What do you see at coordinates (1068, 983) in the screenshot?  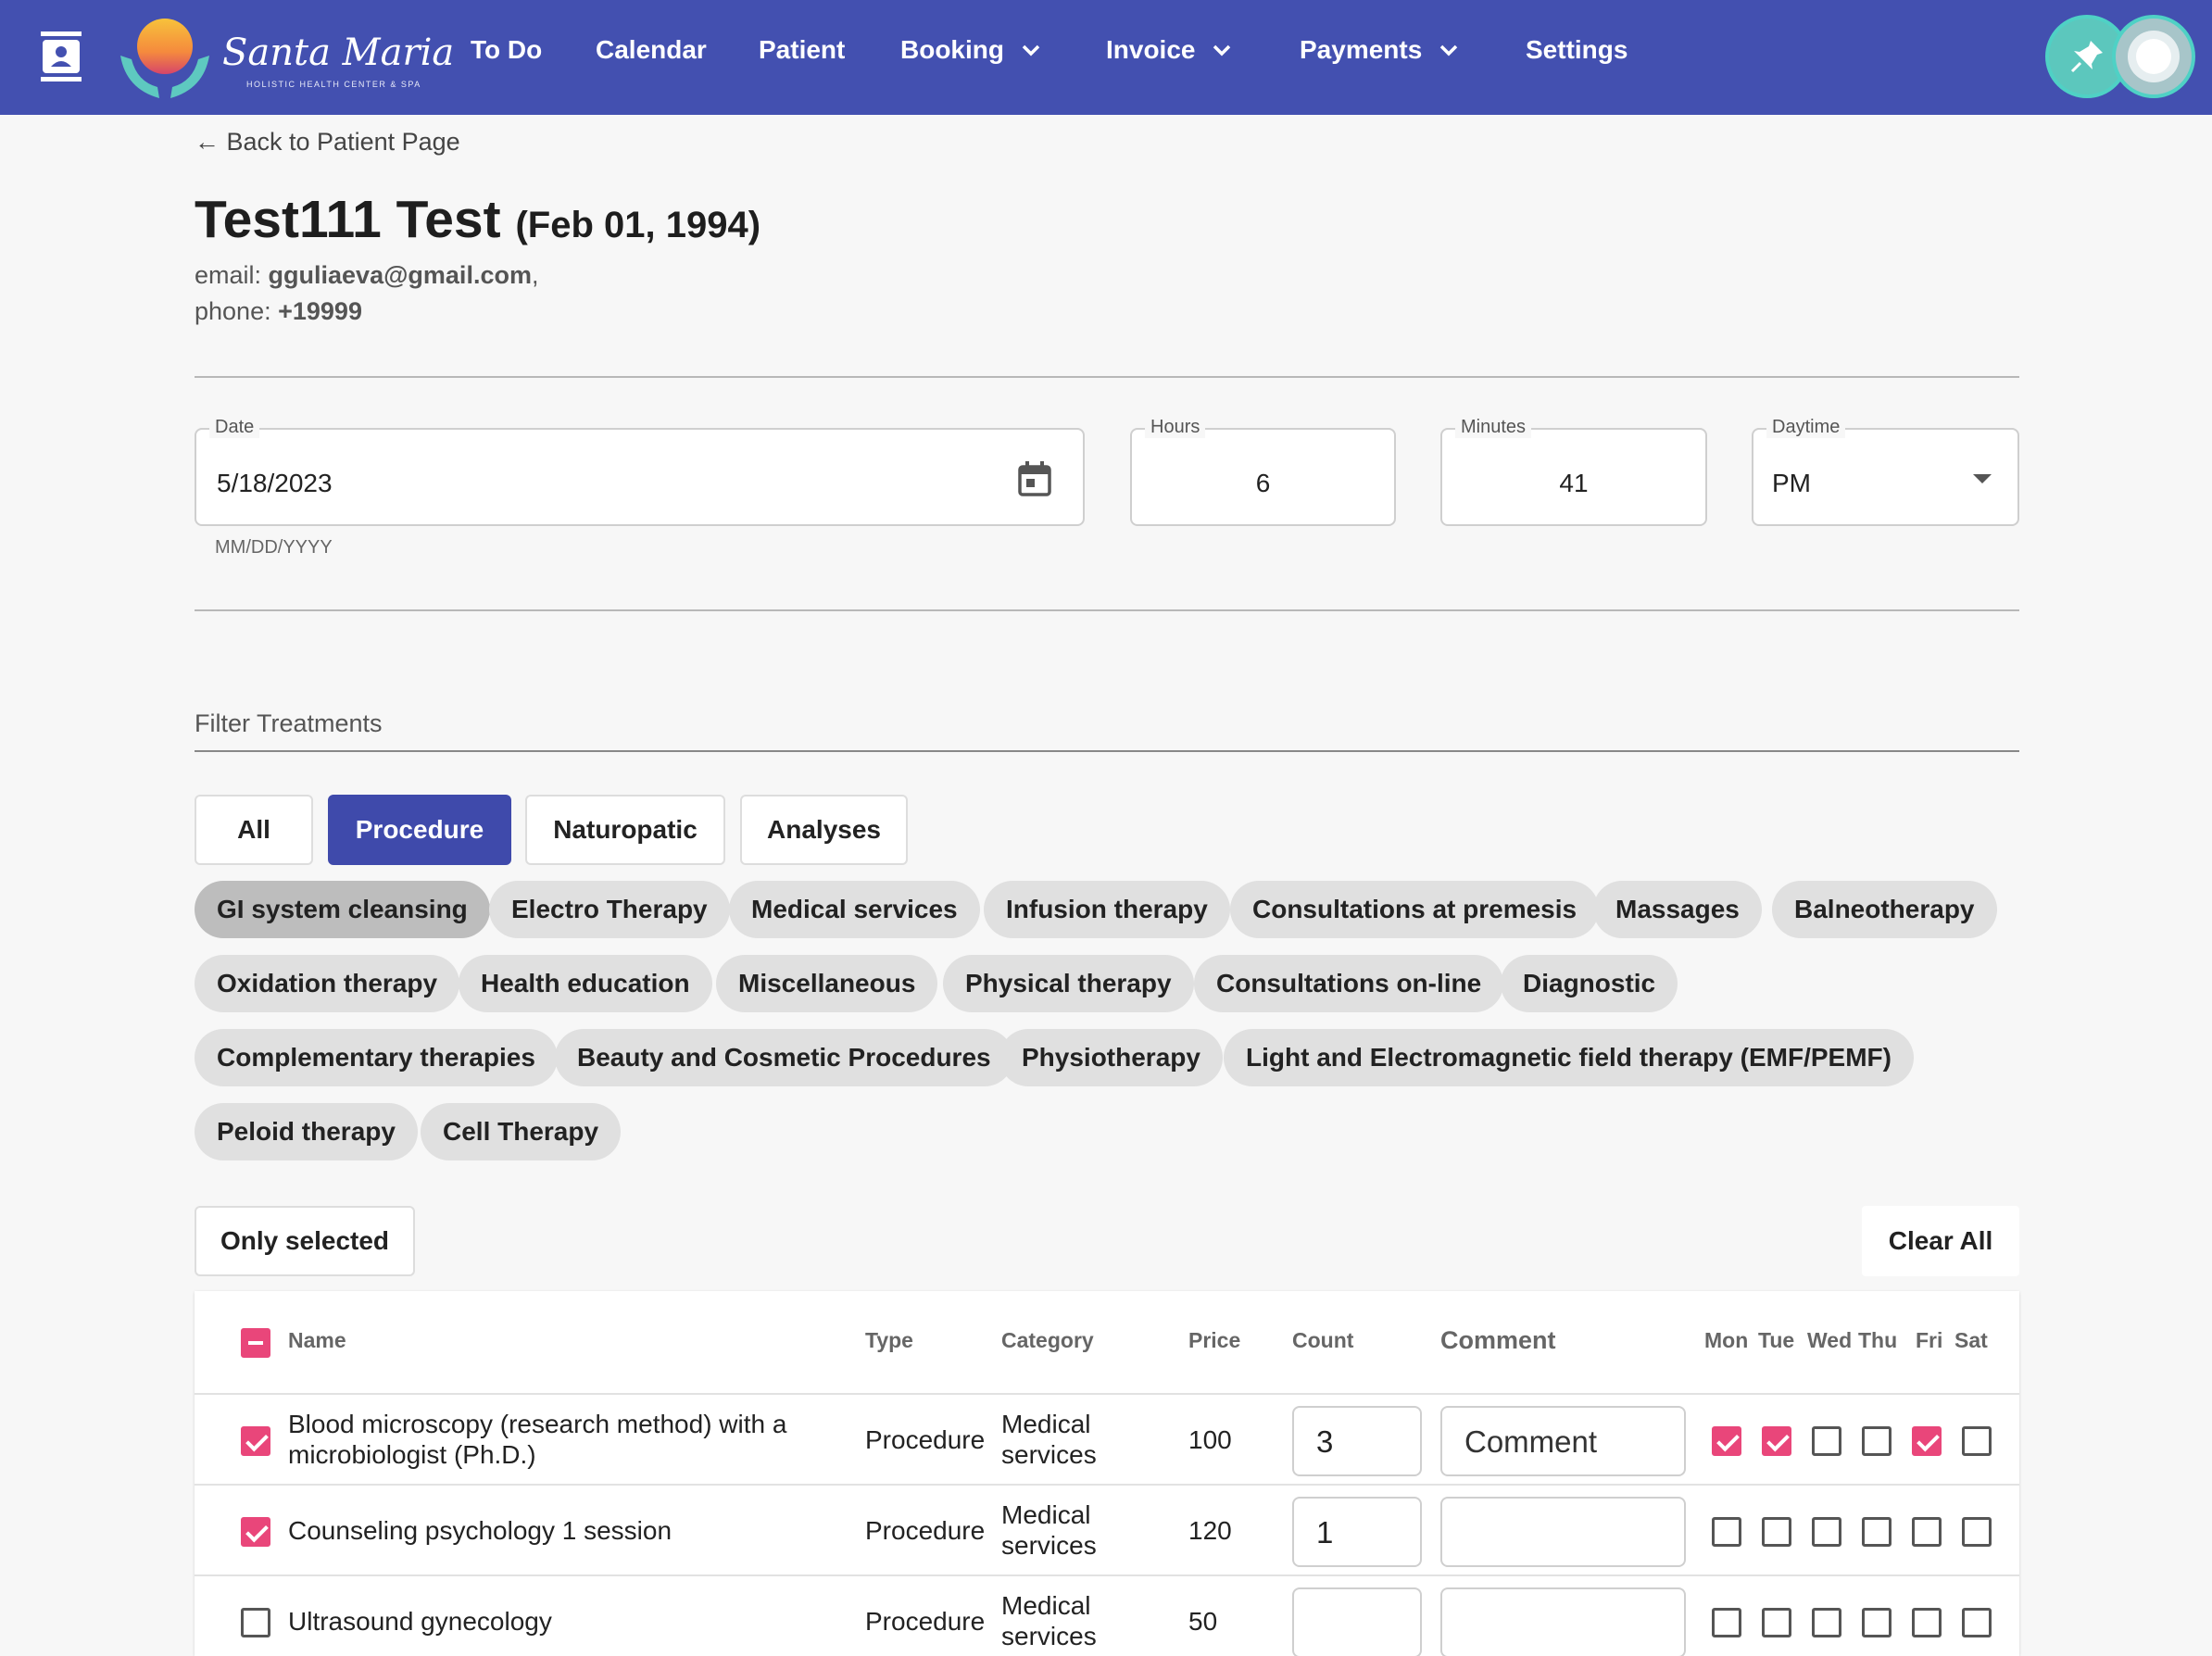 I see `category-chip: Physical therapy` at bounding box center [1068, 983].